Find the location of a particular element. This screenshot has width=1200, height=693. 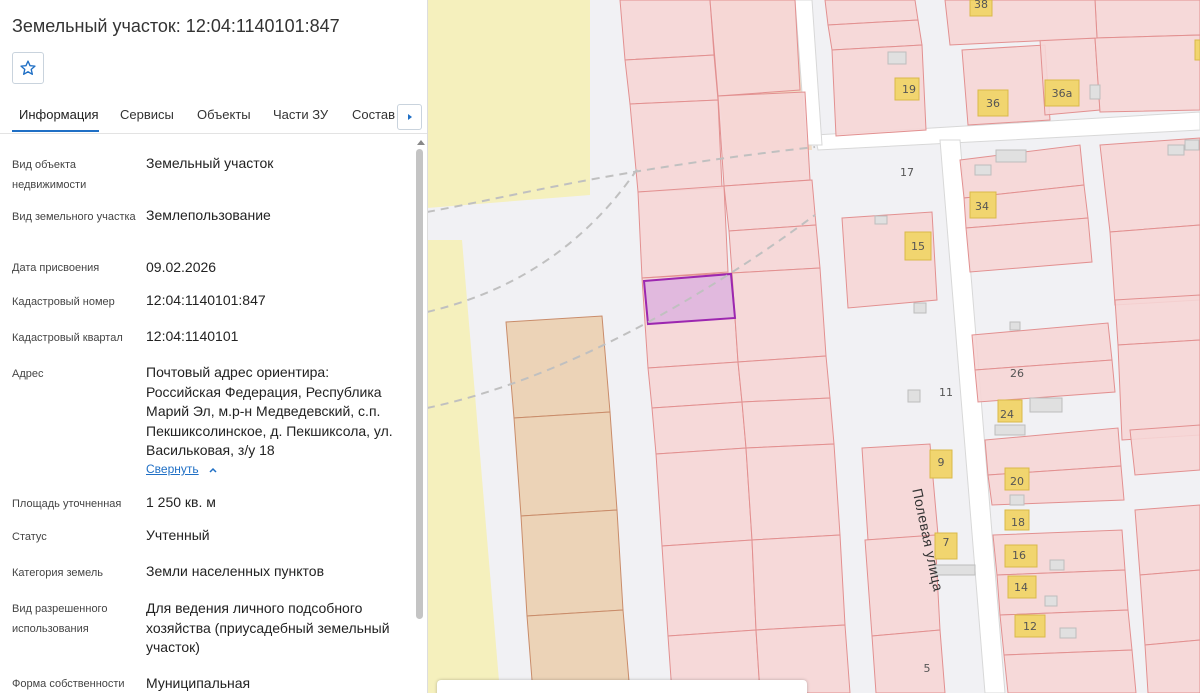

field-value-land-type: Землепользование is located at coordinates (208, 215).